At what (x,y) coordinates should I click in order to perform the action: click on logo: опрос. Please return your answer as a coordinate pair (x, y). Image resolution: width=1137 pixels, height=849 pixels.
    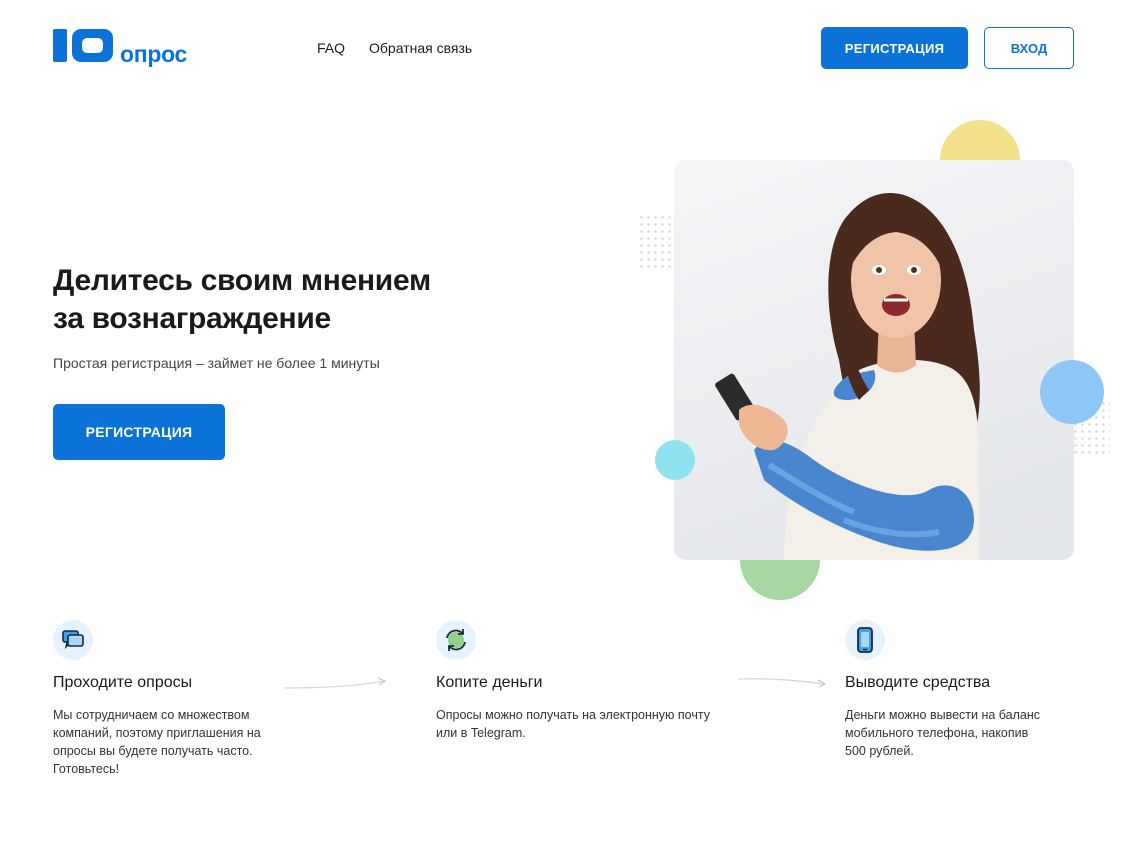
    Looking at the image, I should click on (120, 47).